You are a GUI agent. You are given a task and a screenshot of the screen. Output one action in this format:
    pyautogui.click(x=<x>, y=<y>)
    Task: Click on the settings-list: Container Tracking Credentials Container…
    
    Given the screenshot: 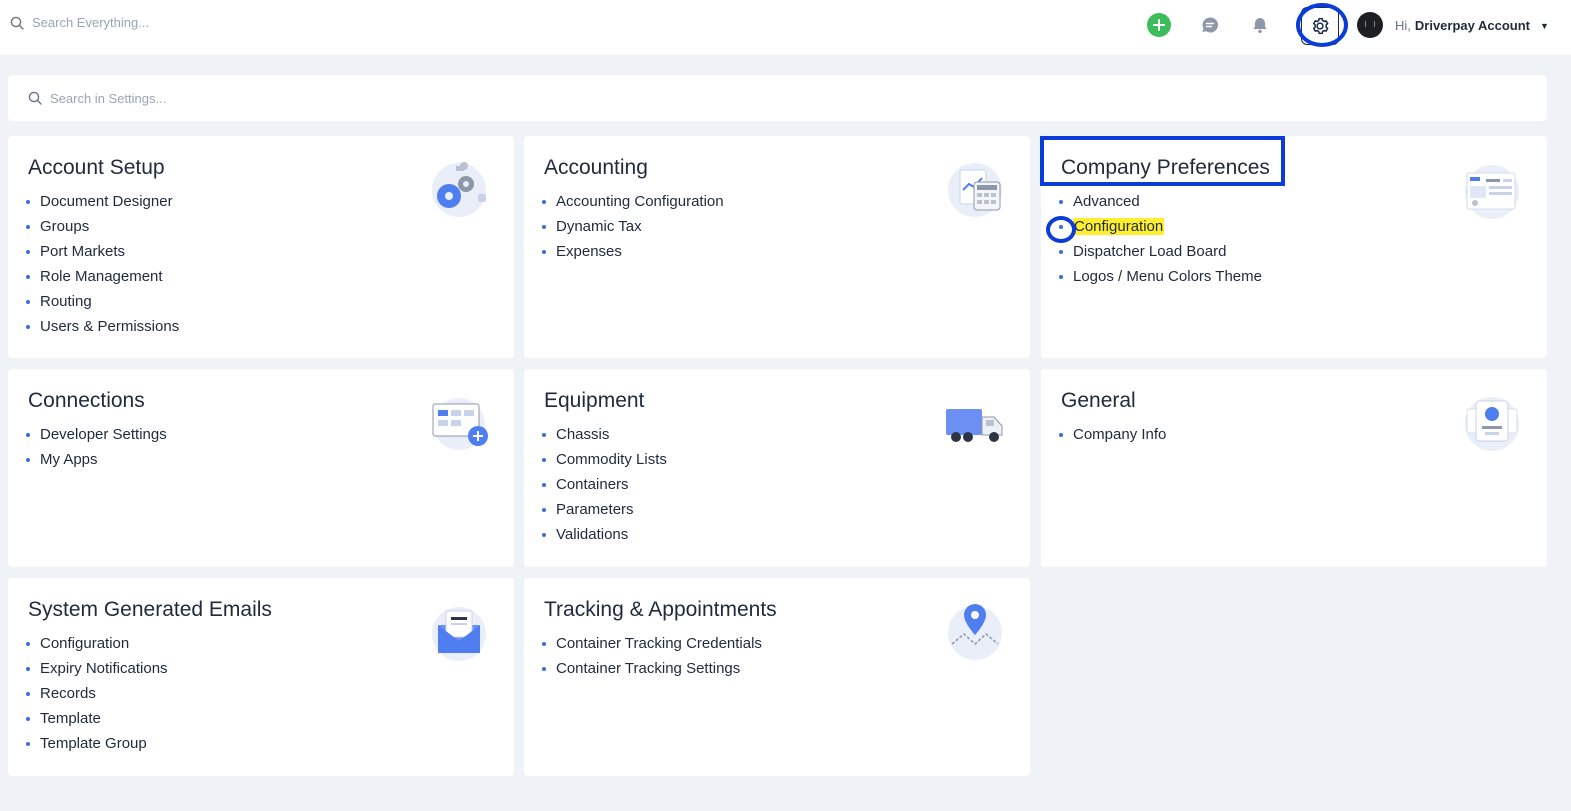 What is the action you would take?
    pyautogui.click(x=652, y=661)
    